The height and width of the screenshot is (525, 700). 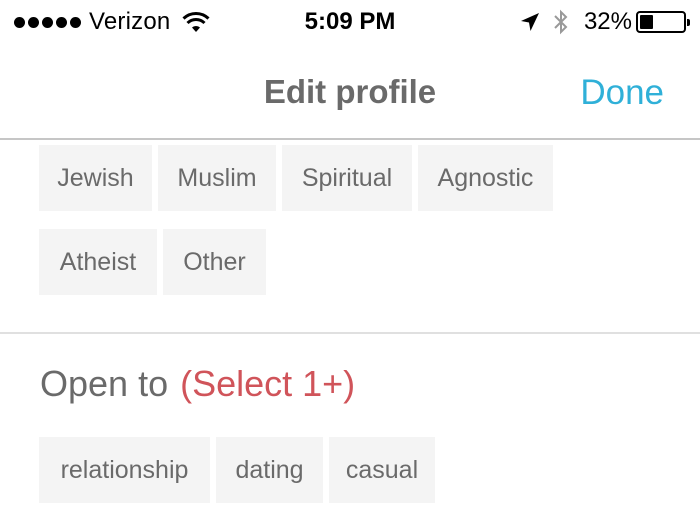 I want to click on religion-chip-agnostic: Agnostic, so click(x=485, y=178).